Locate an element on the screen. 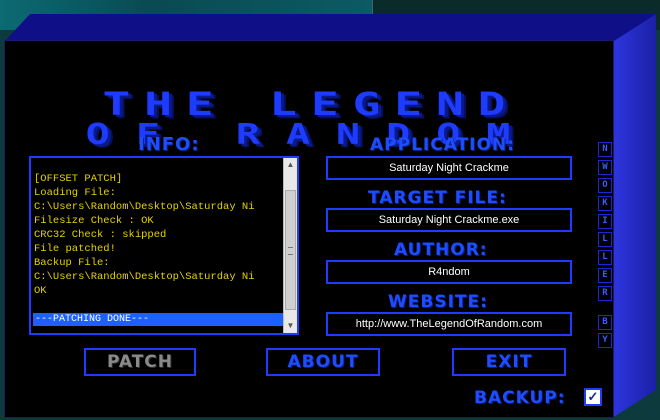  scroll-thumb is located at coordinates (290, 250).